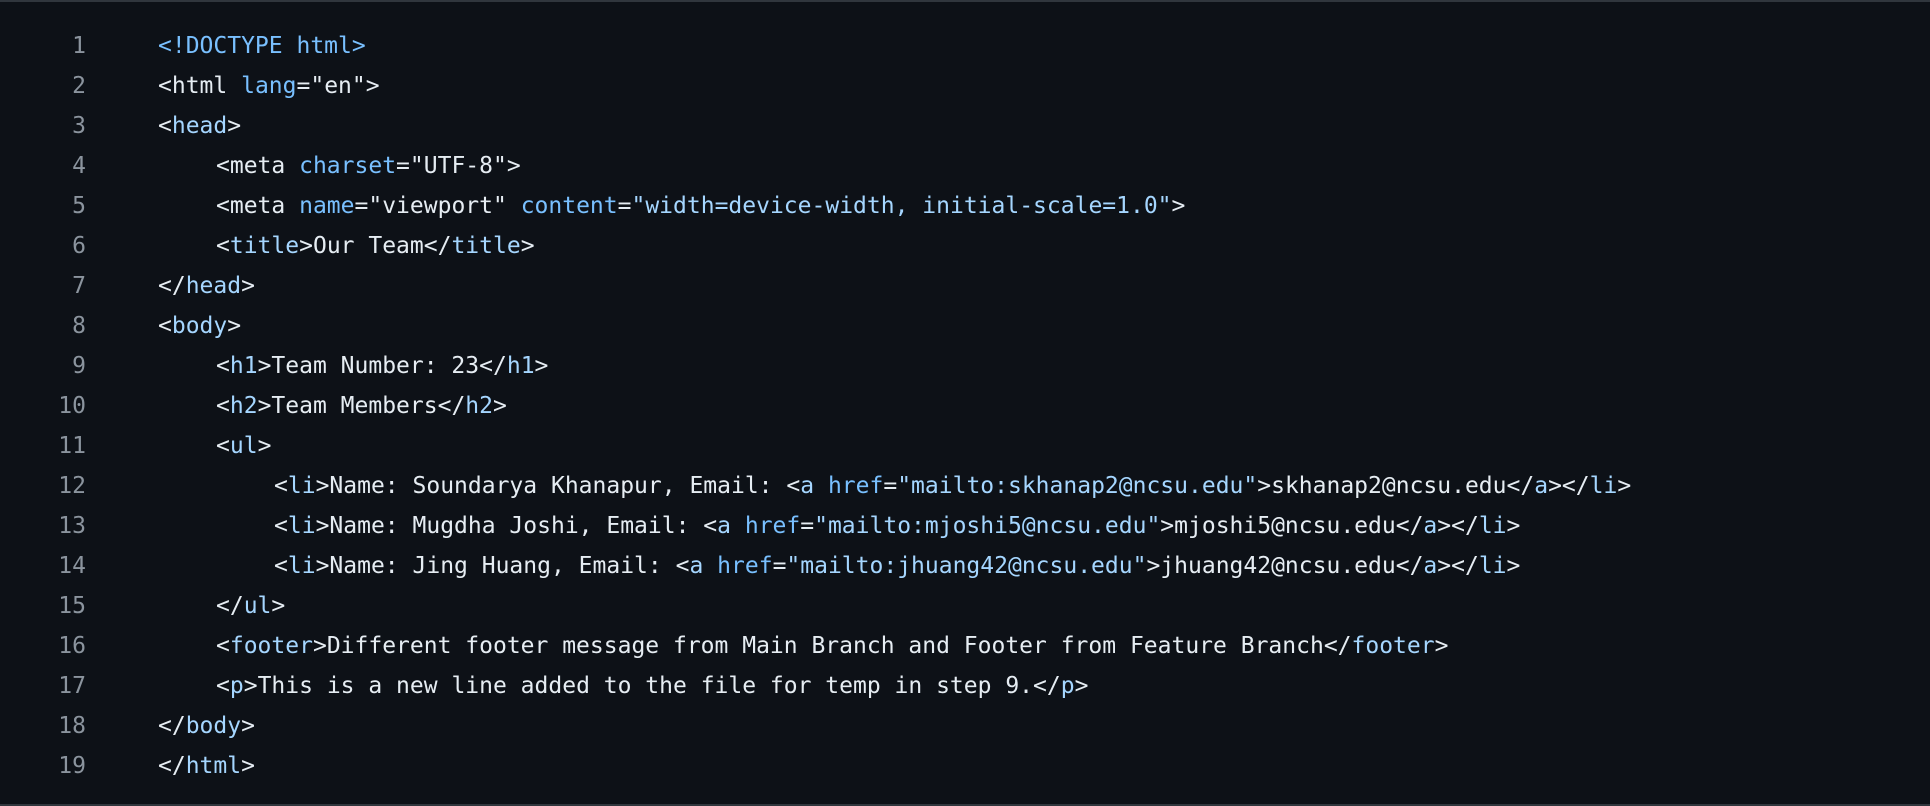  Describe the element at coordinates (43, 286) in the screenshot. I see `line-number: 7` at that location.